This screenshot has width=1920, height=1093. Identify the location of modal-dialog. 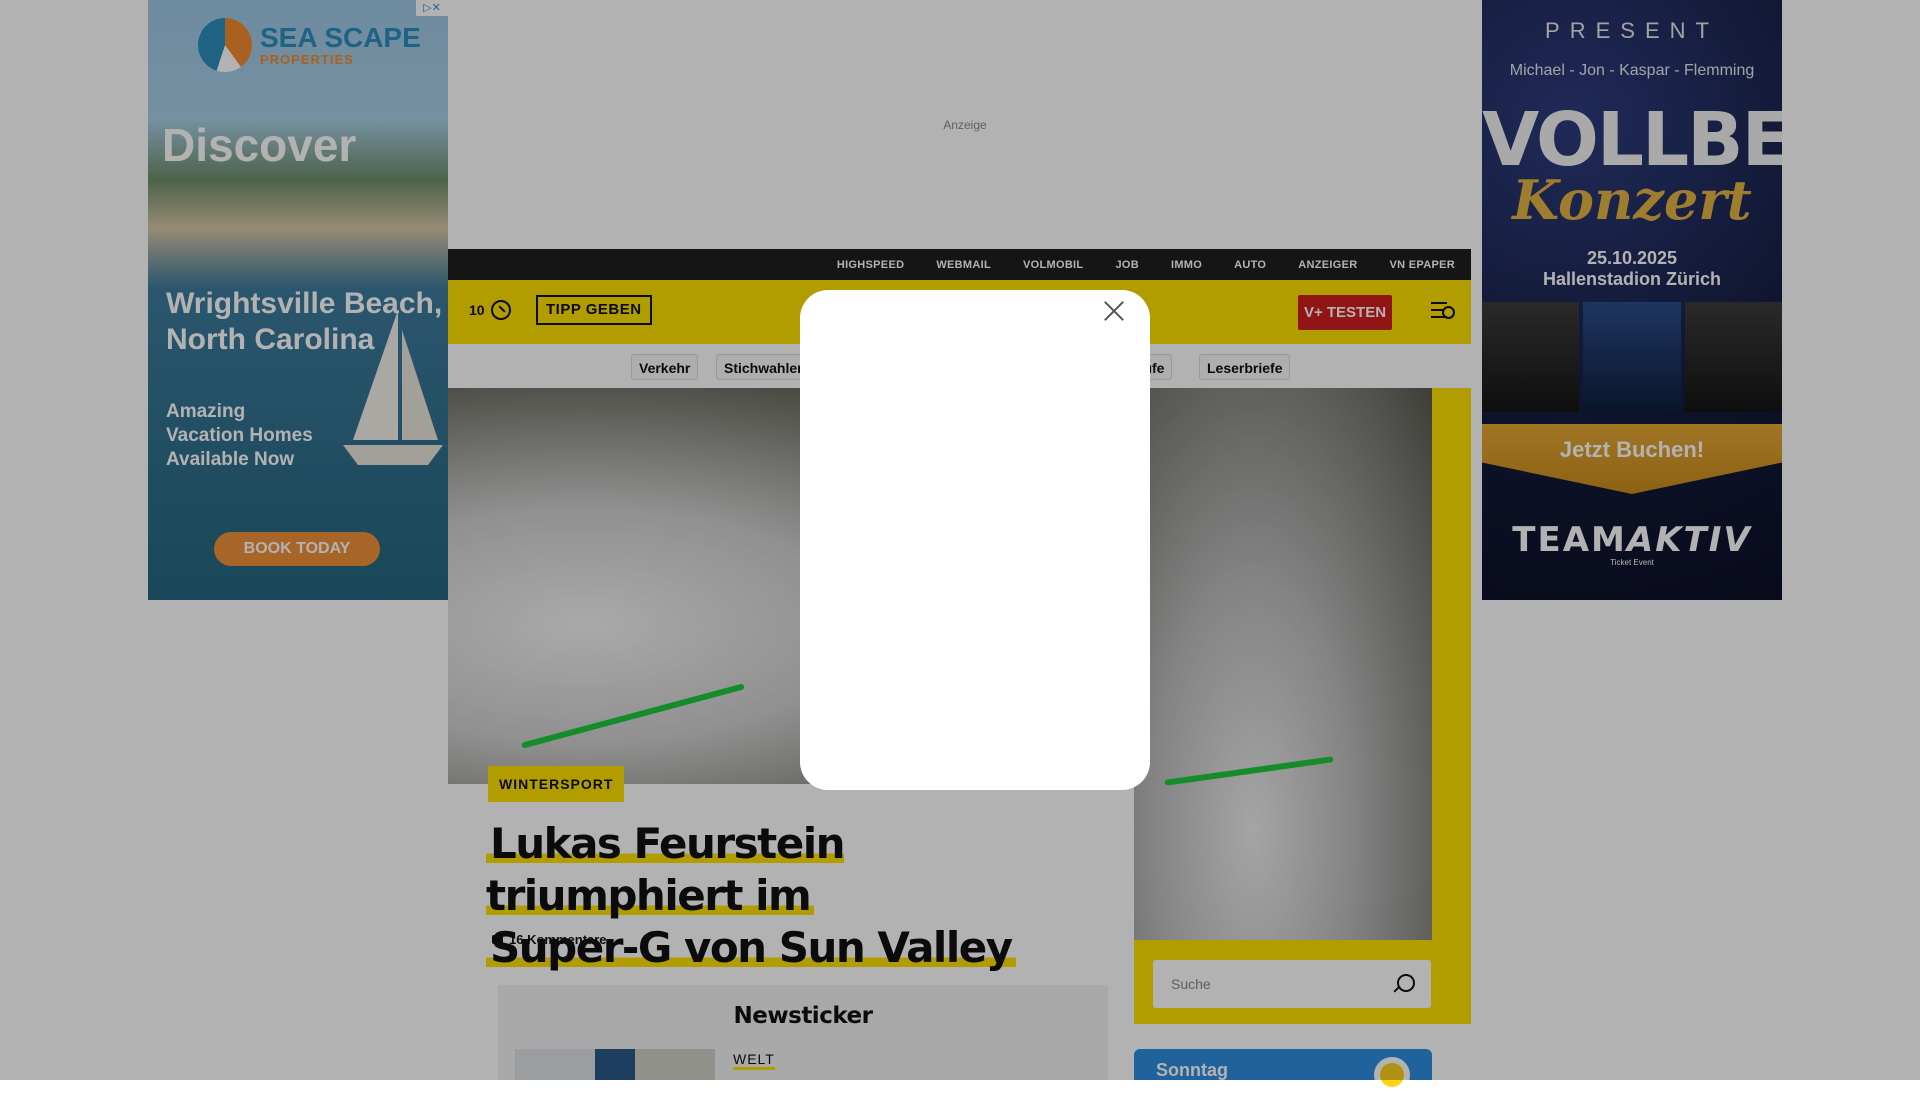
(975, 540).